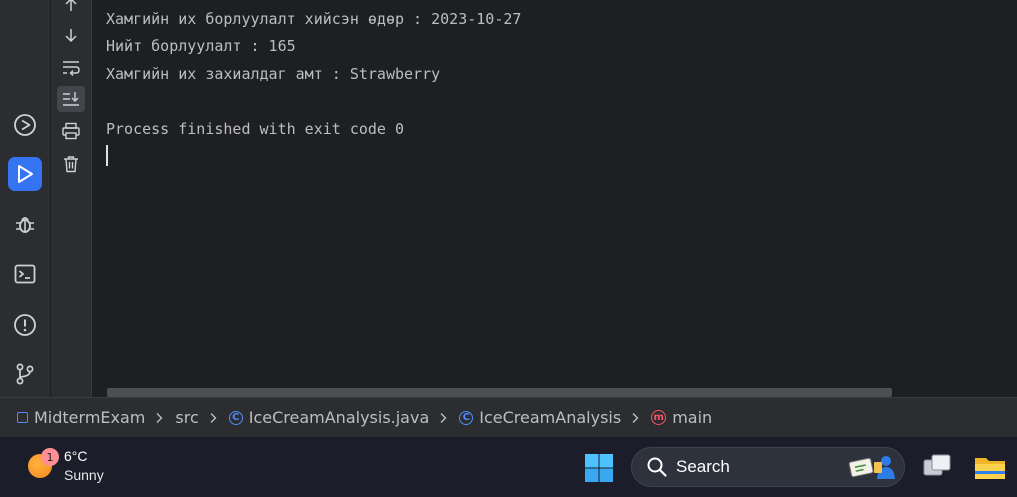 The height and width of the screenshot is (497, 1017). I want to click on services-icon, so click(25, 125).